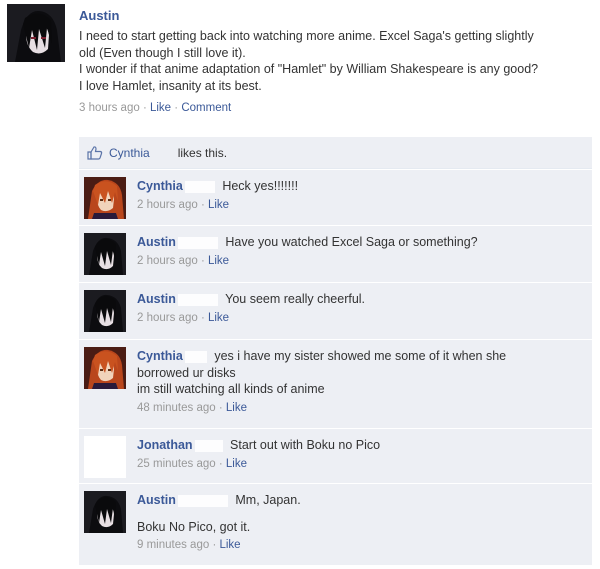 This screenshot has height=569, width=600. What do you see at coordinates (173, 545) in the screenshot?
I see `comment-timestamp: 9 minutes ago` at bounding box center [173, 545].